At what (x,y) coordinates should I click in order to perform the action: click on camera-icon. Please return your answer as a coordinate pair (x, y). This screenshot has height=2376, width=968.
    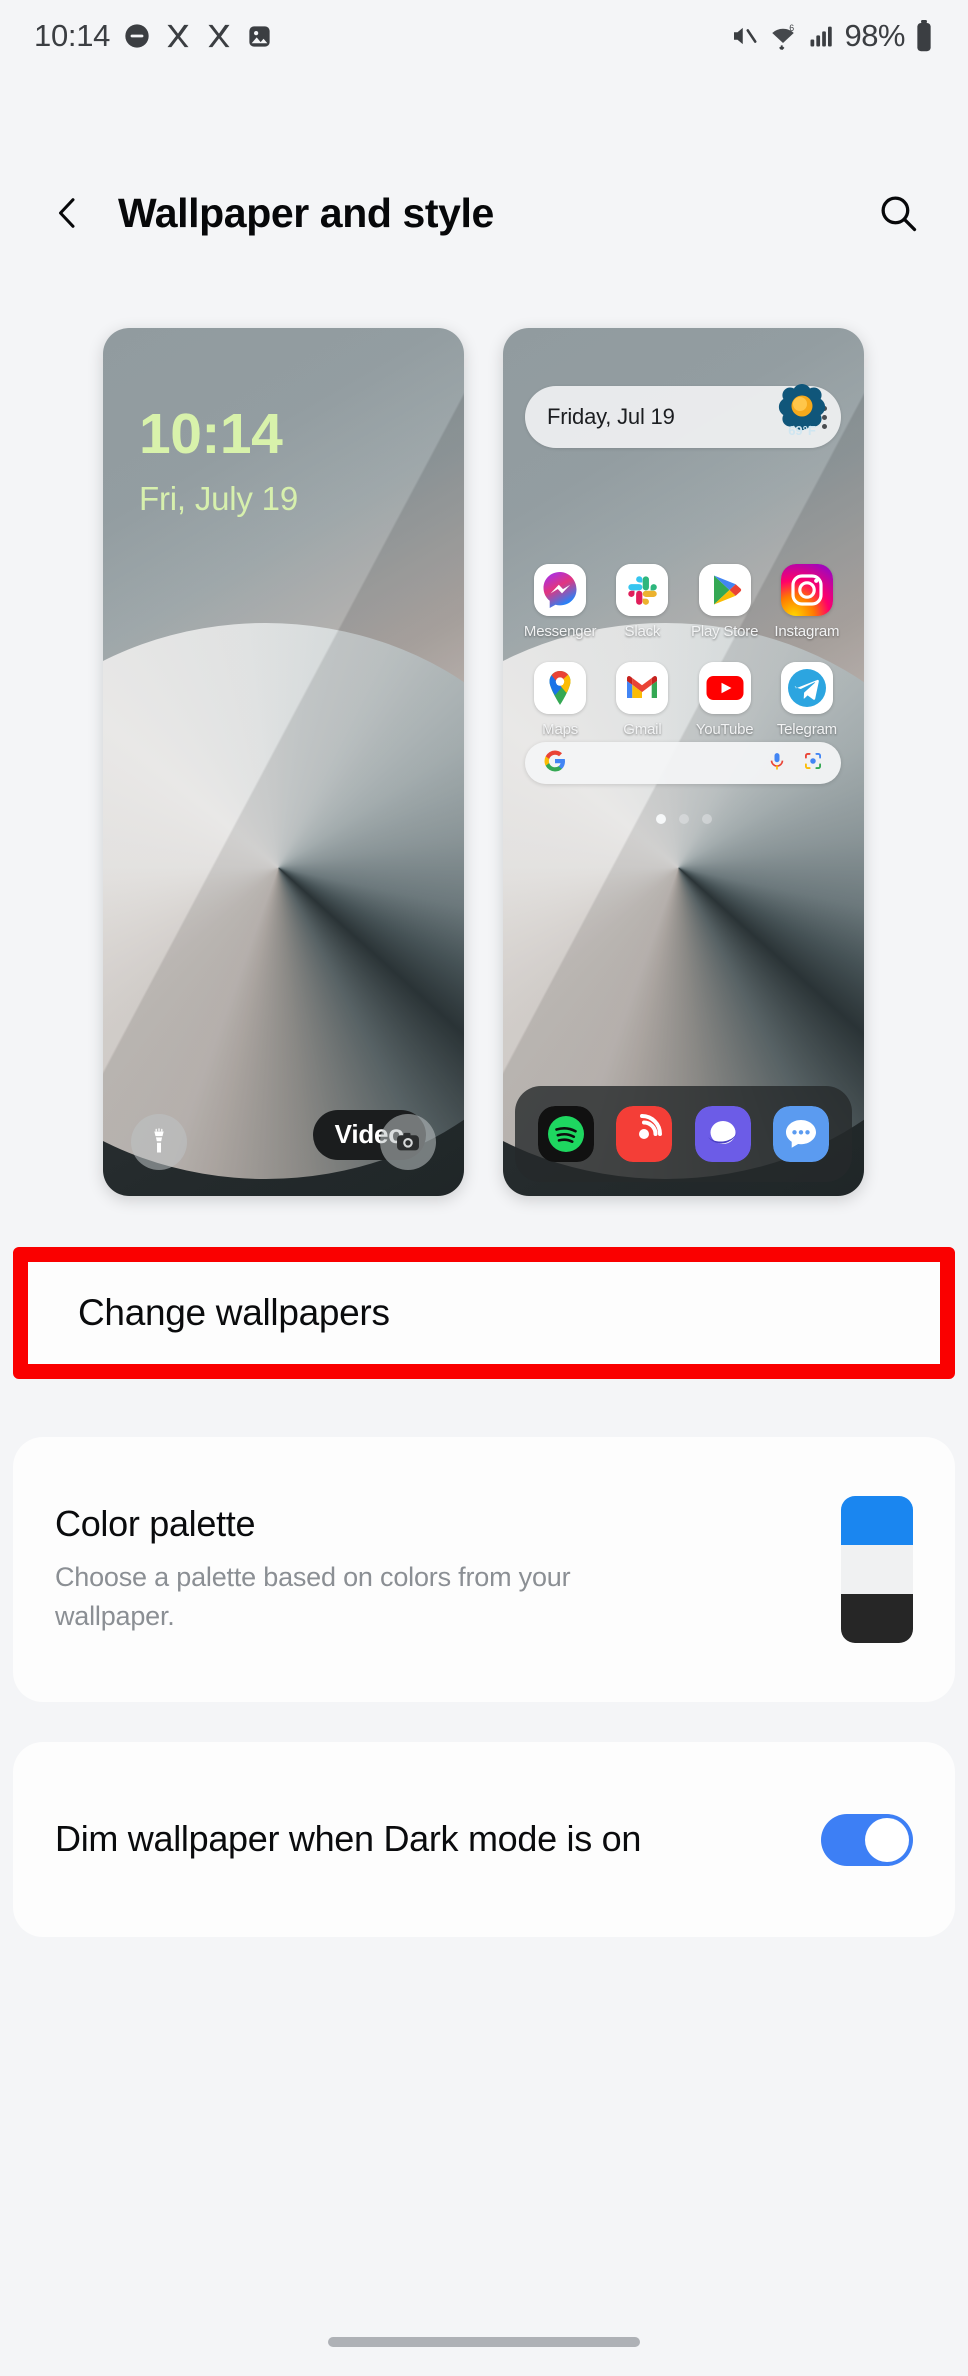
    Looking at the image, I should click on (408, 1141).